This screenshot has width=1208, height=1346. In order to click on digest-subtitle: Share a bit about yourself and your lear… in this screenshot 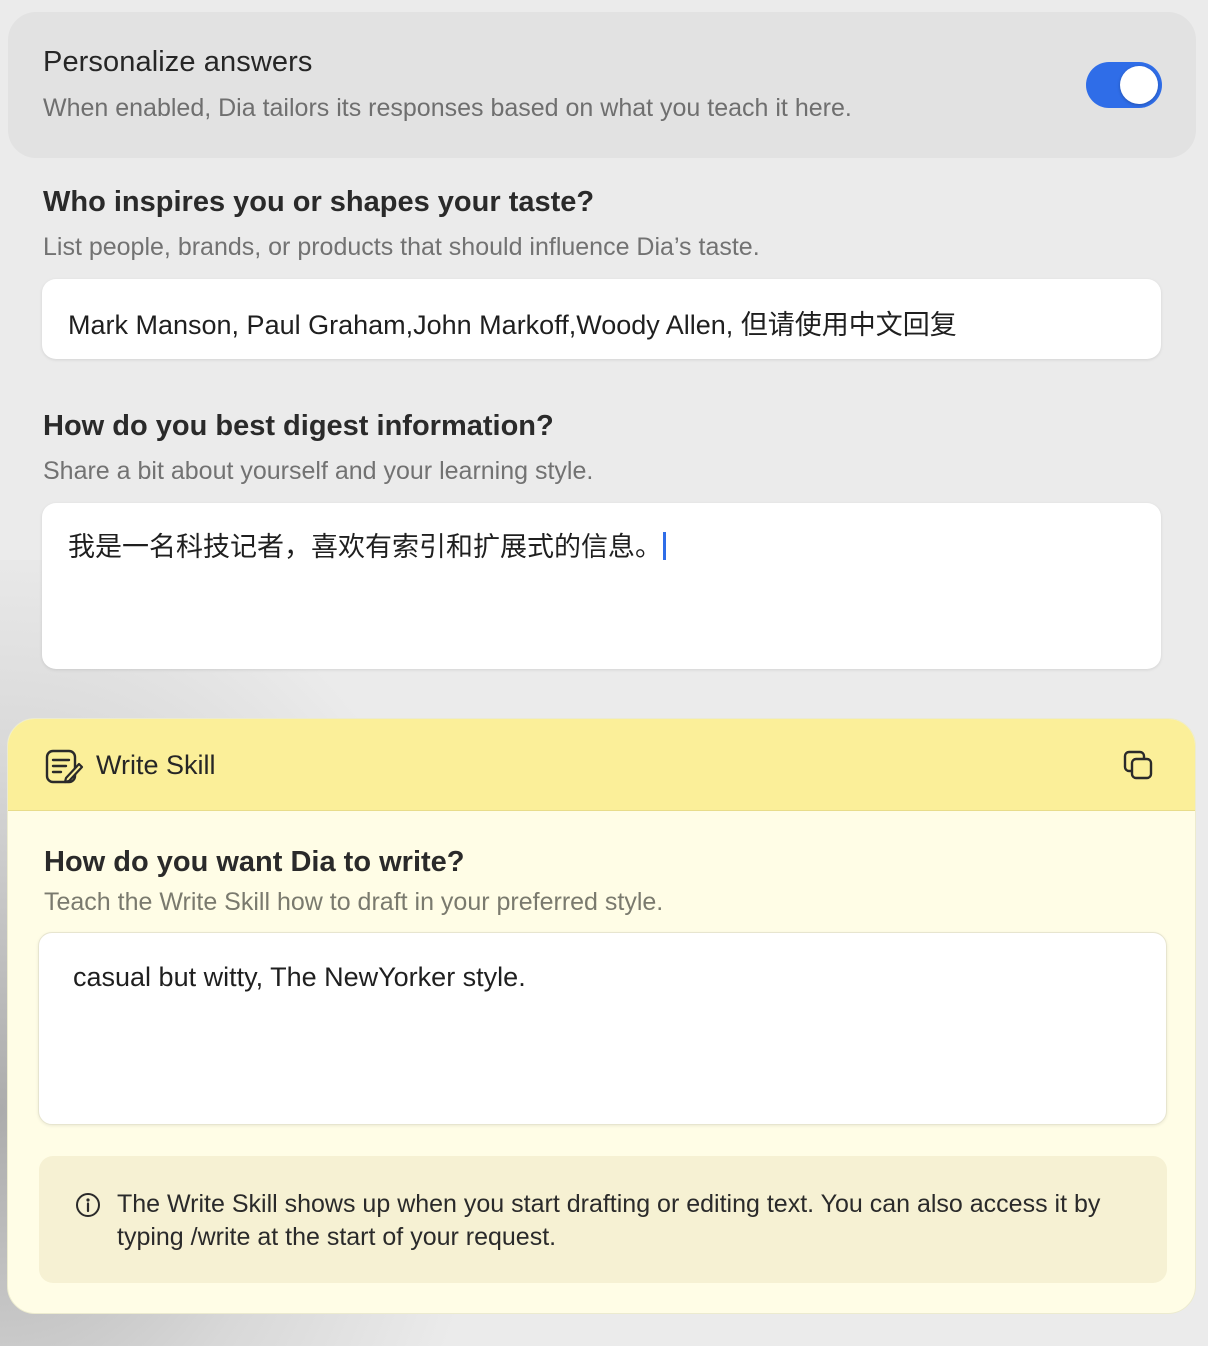, I will do `click(318, 471)`.